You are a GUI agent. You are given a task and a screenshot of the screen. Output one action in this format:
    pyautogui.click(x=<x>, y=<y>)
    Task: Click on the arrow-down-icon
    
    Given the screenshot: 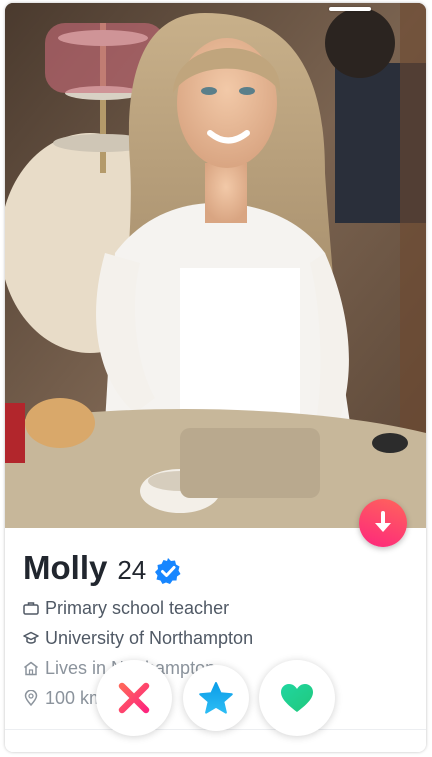 What is the action you would take?
    pyautogui.click(x=383, y=521)
    